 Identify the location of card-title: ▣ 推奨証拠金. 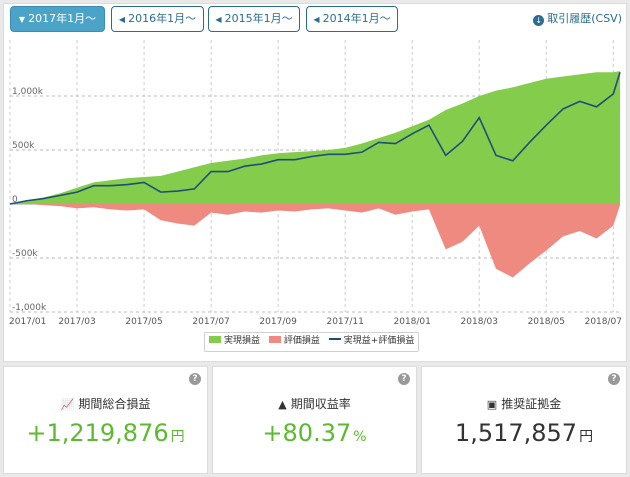
(524, 404).